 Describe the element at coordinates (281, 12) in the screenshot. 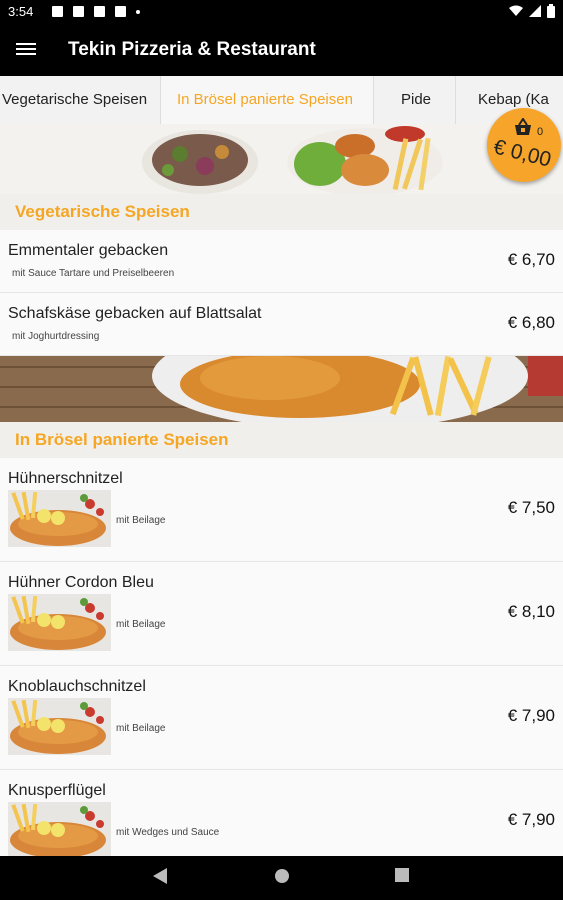

I see `status-bar: 3:54` at that location.